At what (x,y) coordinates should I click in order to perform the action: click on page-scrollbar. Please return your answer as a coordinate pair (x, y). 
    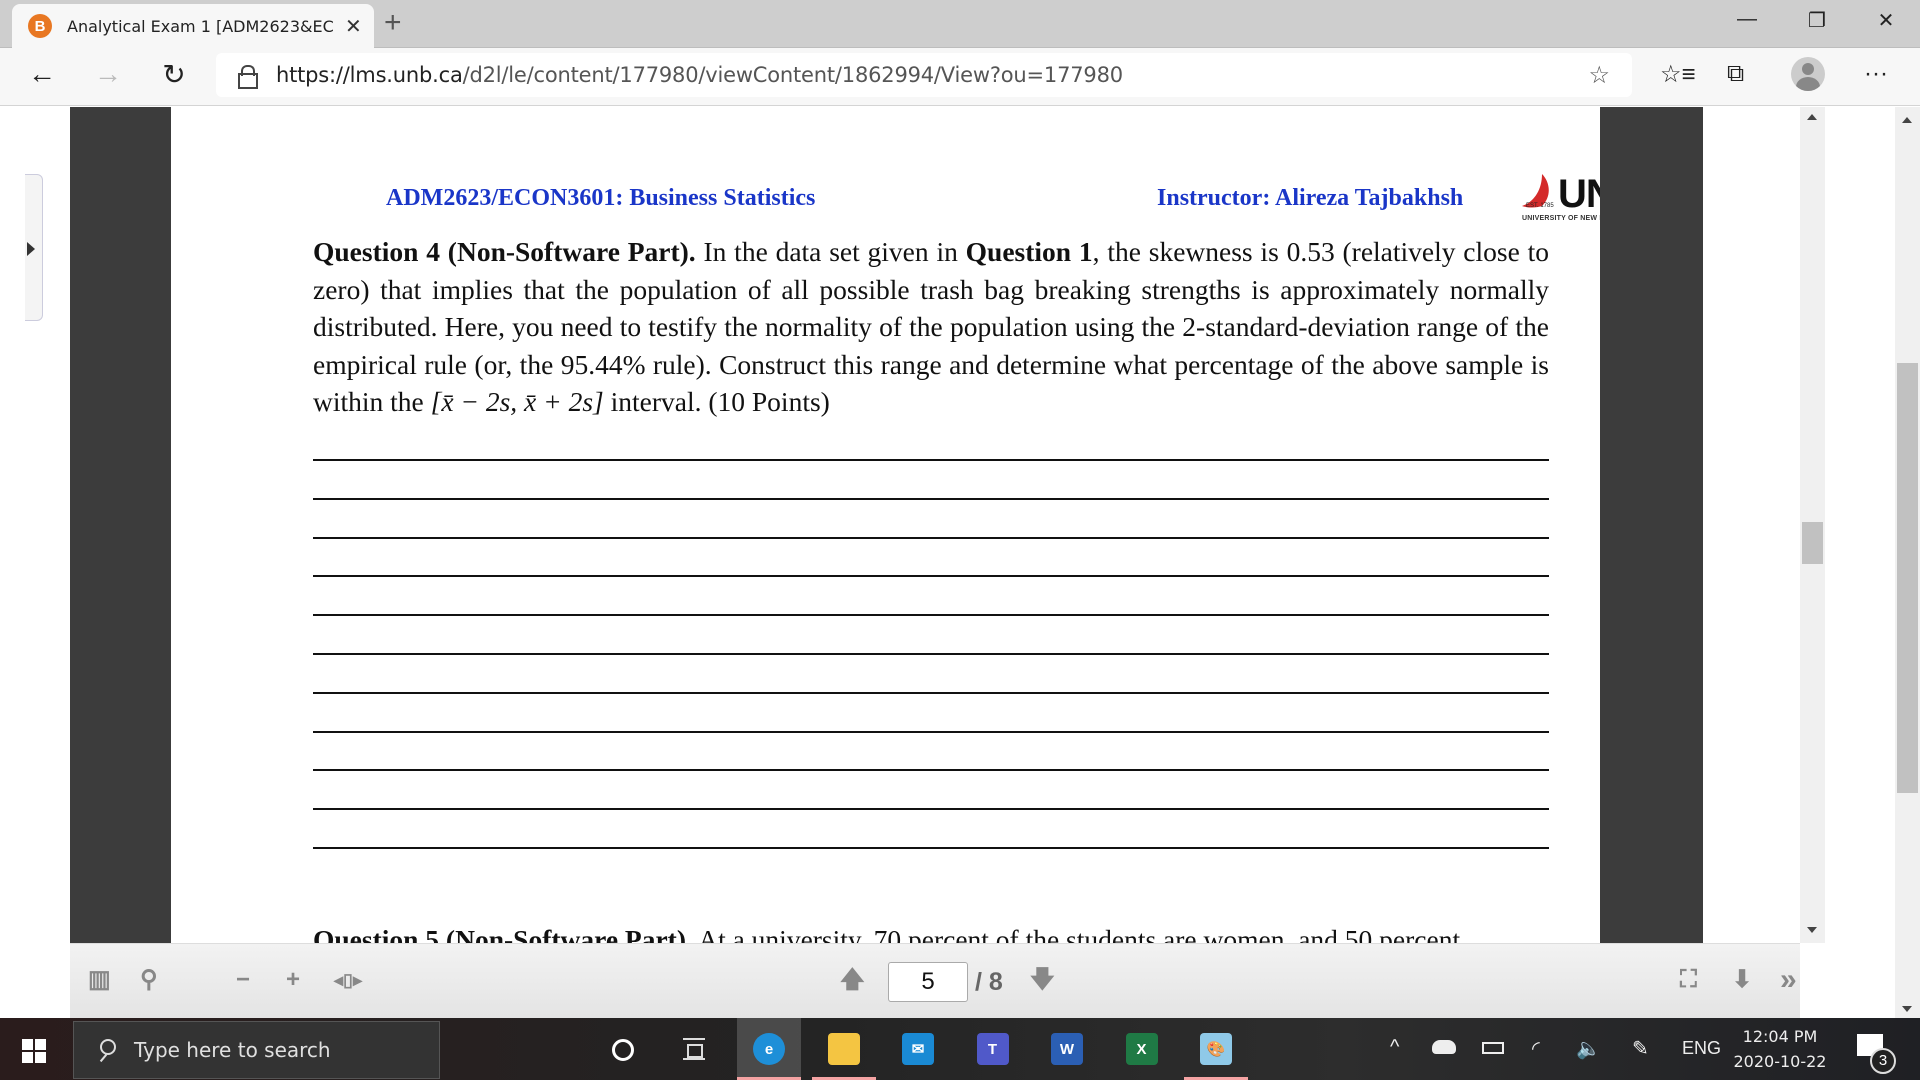
    Looking at the image, I should click on (1907, 562).